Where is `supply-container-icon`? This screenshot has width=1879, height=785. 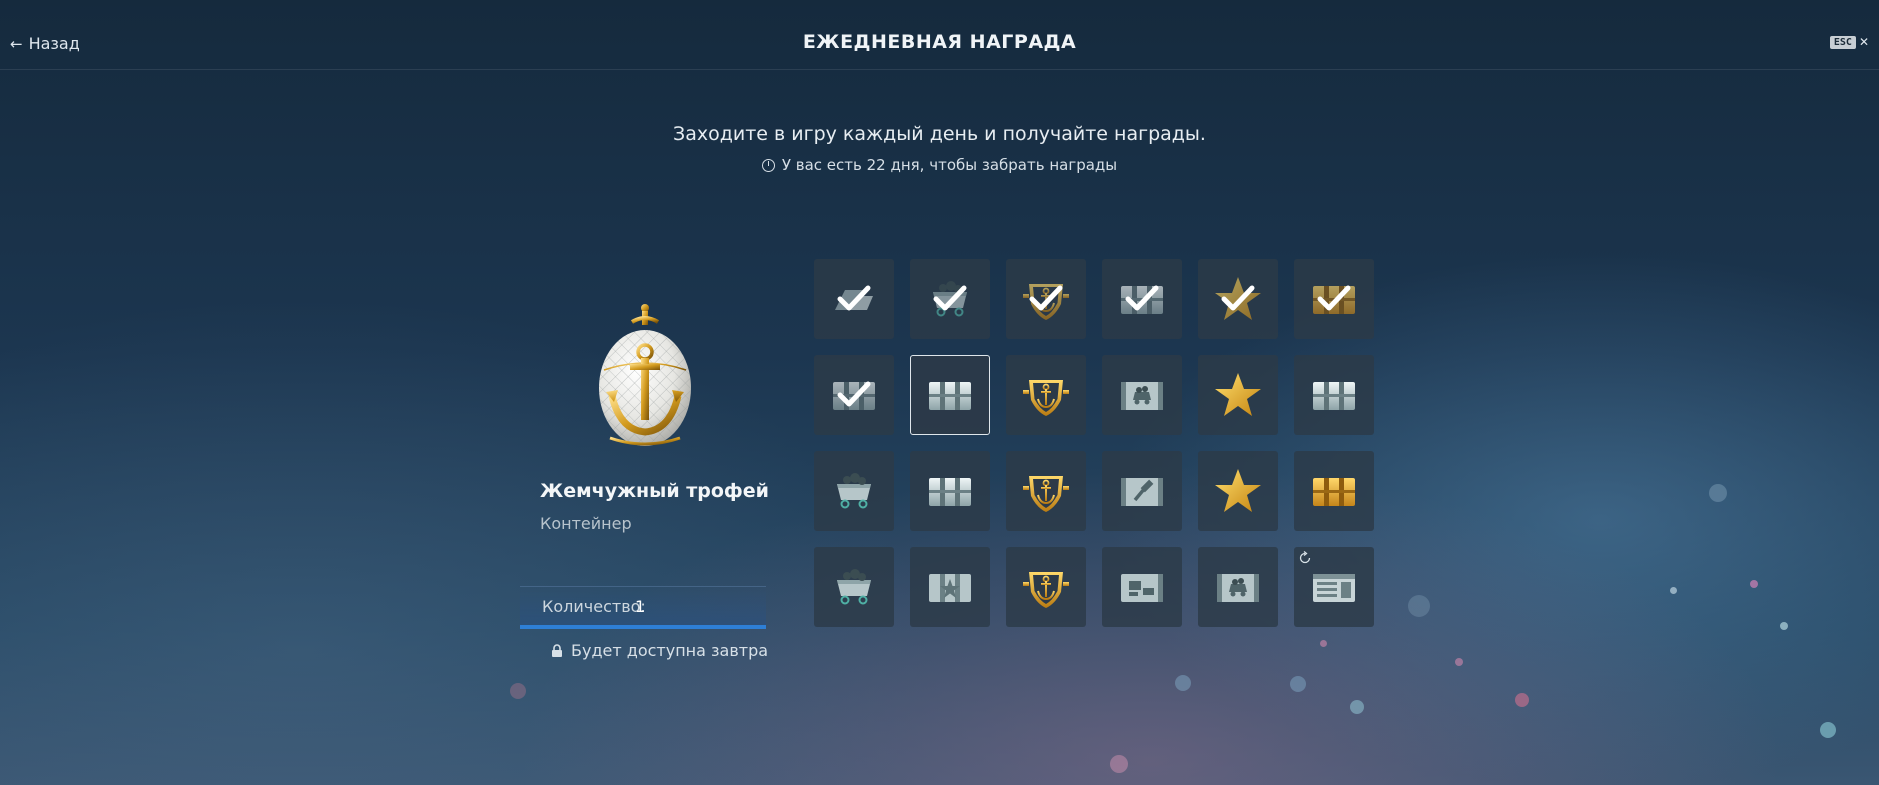
supply-container-icon is located at coordinates (1334, 588).